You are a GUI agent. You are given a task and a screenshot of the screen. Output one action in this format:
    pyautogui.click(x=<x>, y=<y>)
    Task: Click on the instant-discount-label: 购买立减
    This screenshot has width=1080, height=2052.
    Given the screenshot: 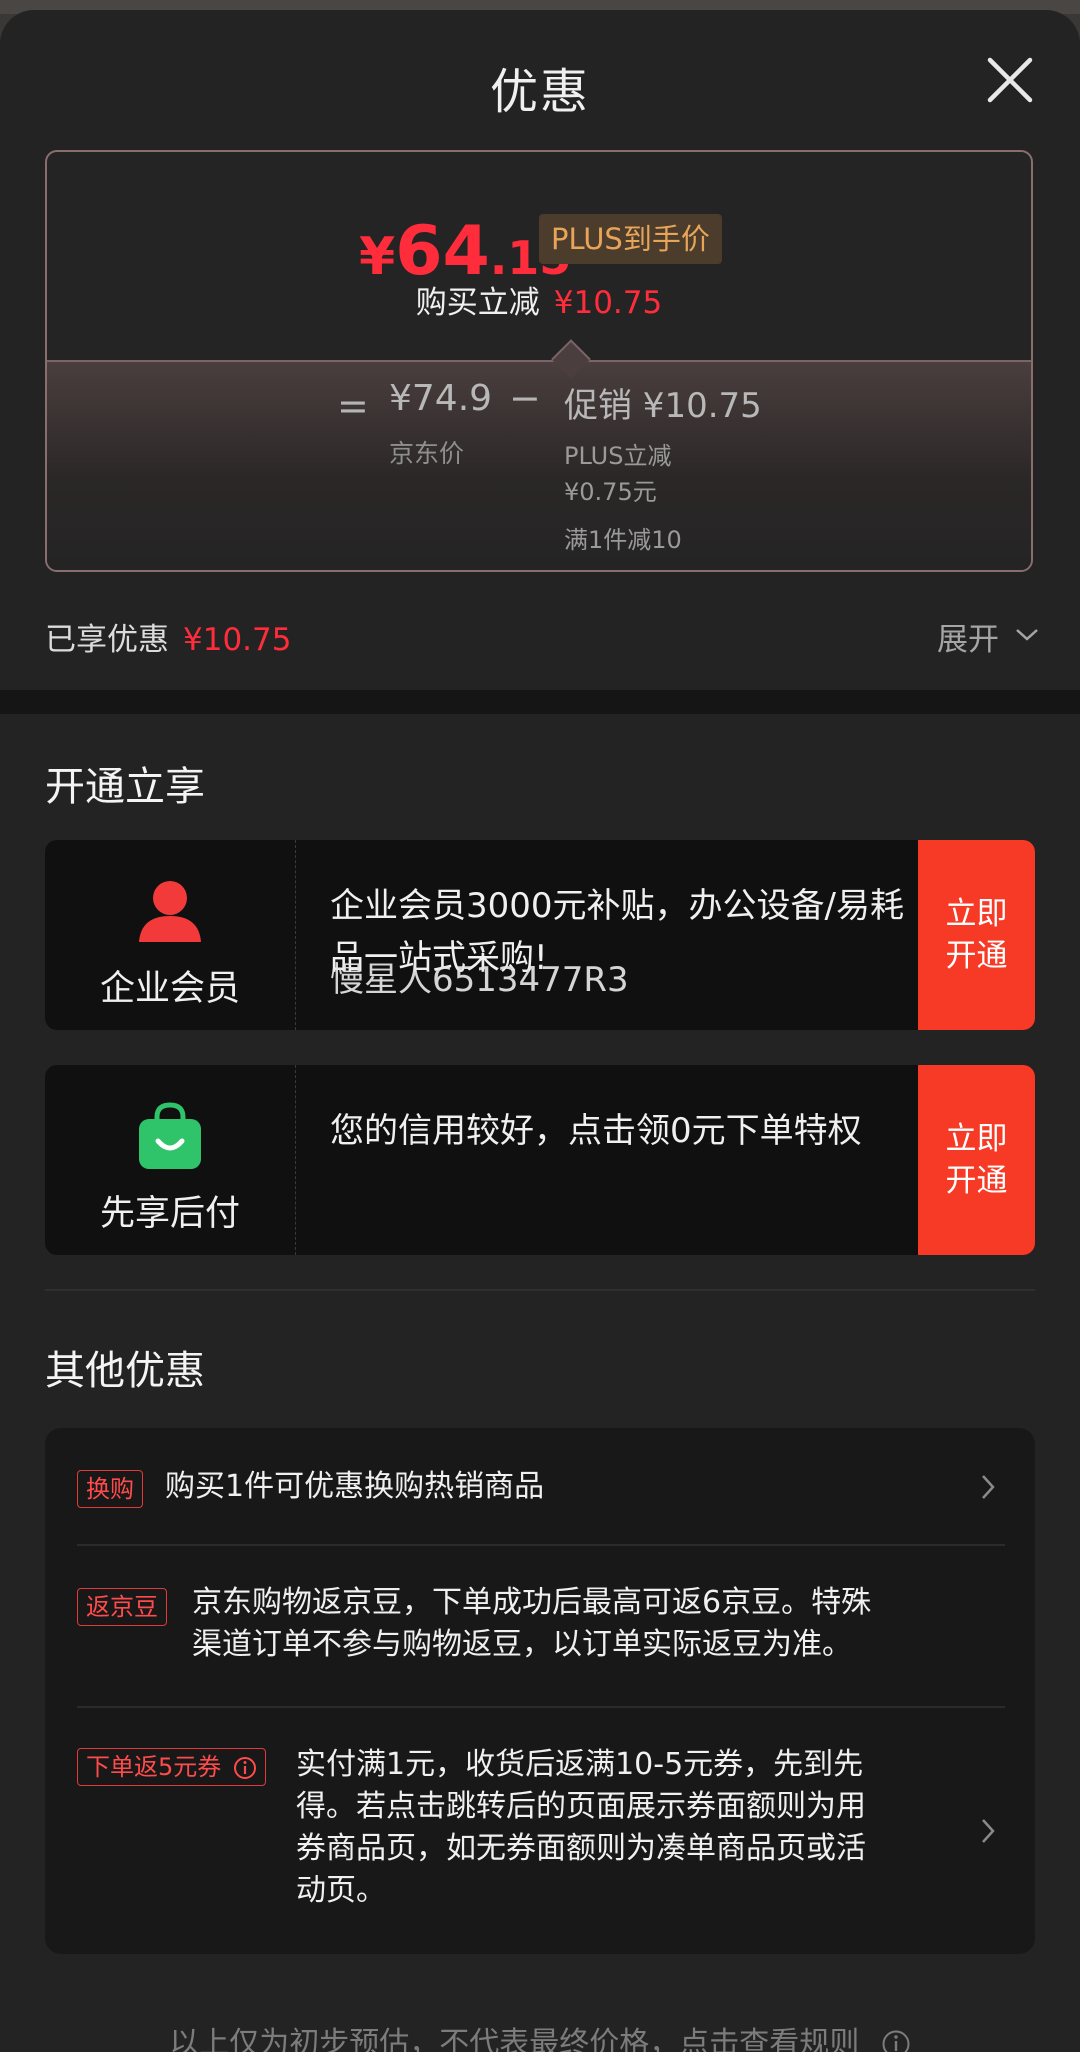 What is the action you would take?
    pyautogui.click(x=477, y=303)
    